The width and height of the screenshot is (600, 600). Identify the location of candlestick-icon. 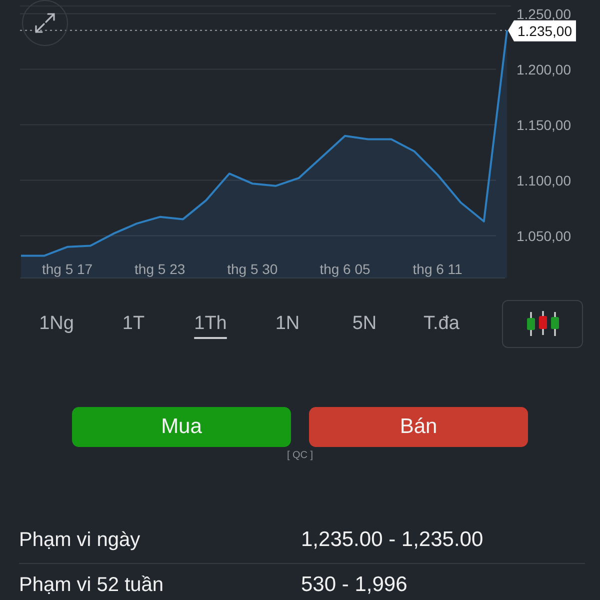
(543, 324).